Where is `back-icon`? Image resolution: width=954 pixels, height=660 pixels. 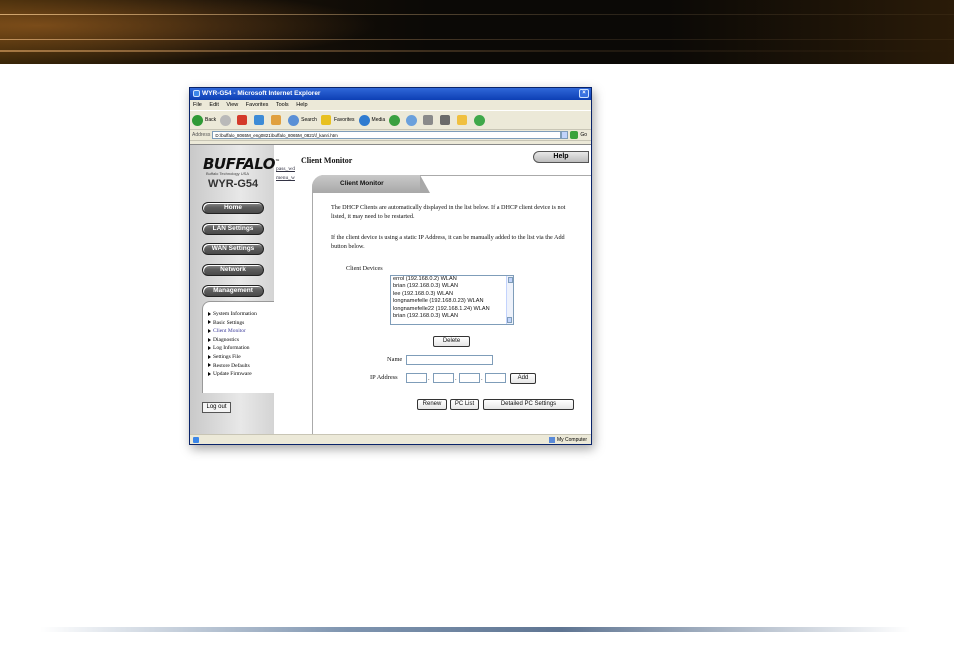
back-icon is located at coordinates (197, 120).